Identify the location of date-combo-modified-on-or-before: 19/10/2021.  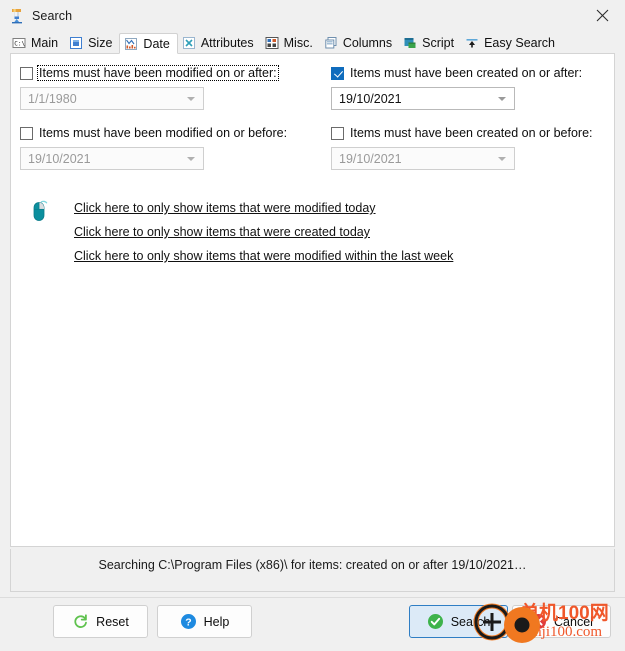
(112, 158).